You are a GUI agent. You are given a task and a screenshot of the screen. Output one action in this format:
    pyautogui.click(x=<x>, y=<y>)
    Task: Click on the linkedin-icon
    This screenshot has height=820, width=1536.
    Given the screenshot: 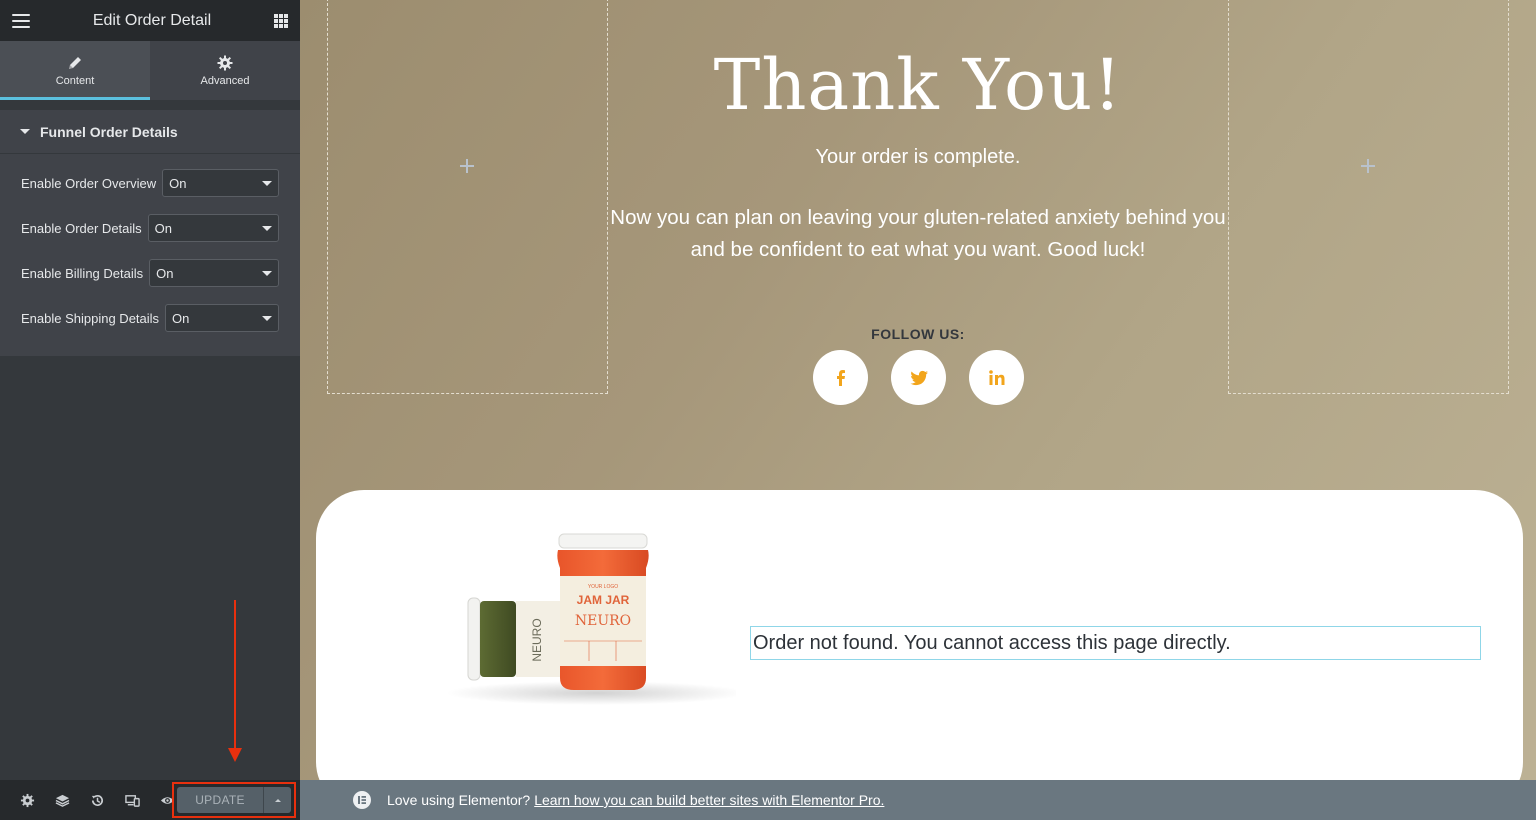 What is the action you would take?
    pyautogui.click(x=996, y=377)
    